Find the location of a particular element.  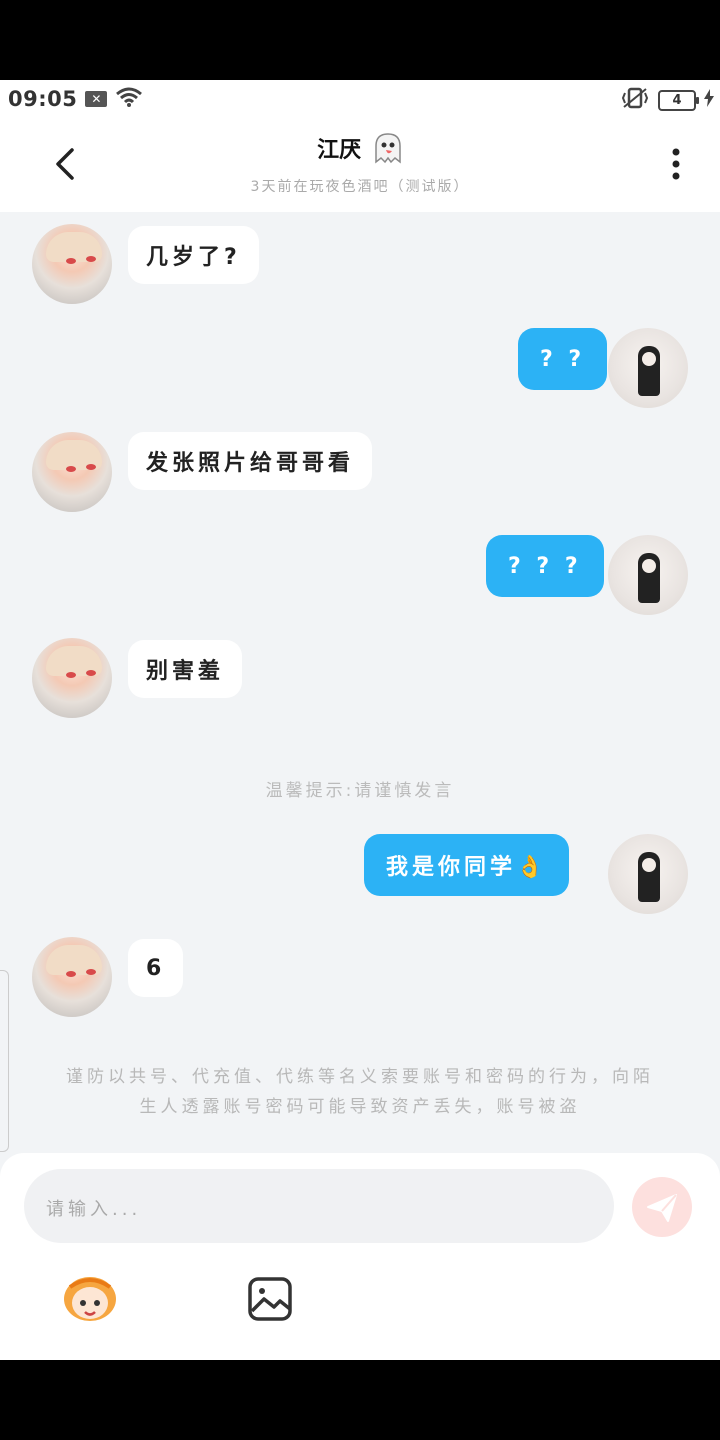

emoji-button is located at coordinates (90, 1299).